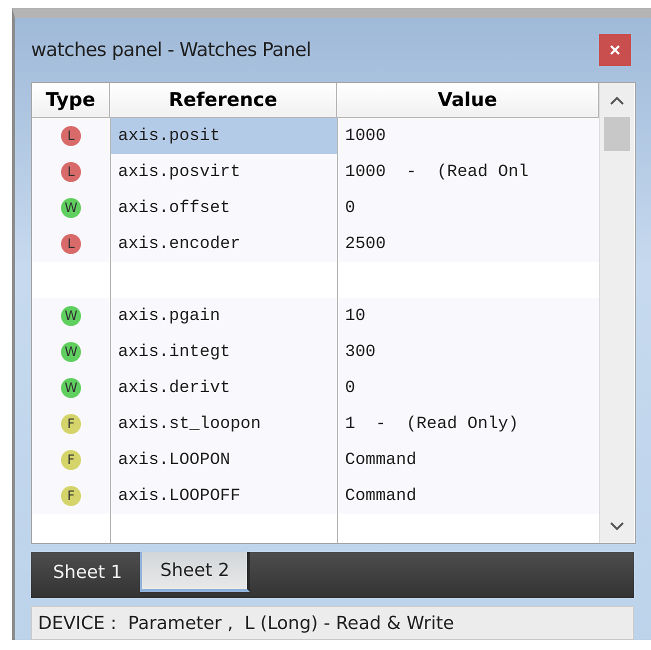 The width and height of the screenshot is (651, 650). I want to click on reference-cell: axis.pgain, so click(223, 316).